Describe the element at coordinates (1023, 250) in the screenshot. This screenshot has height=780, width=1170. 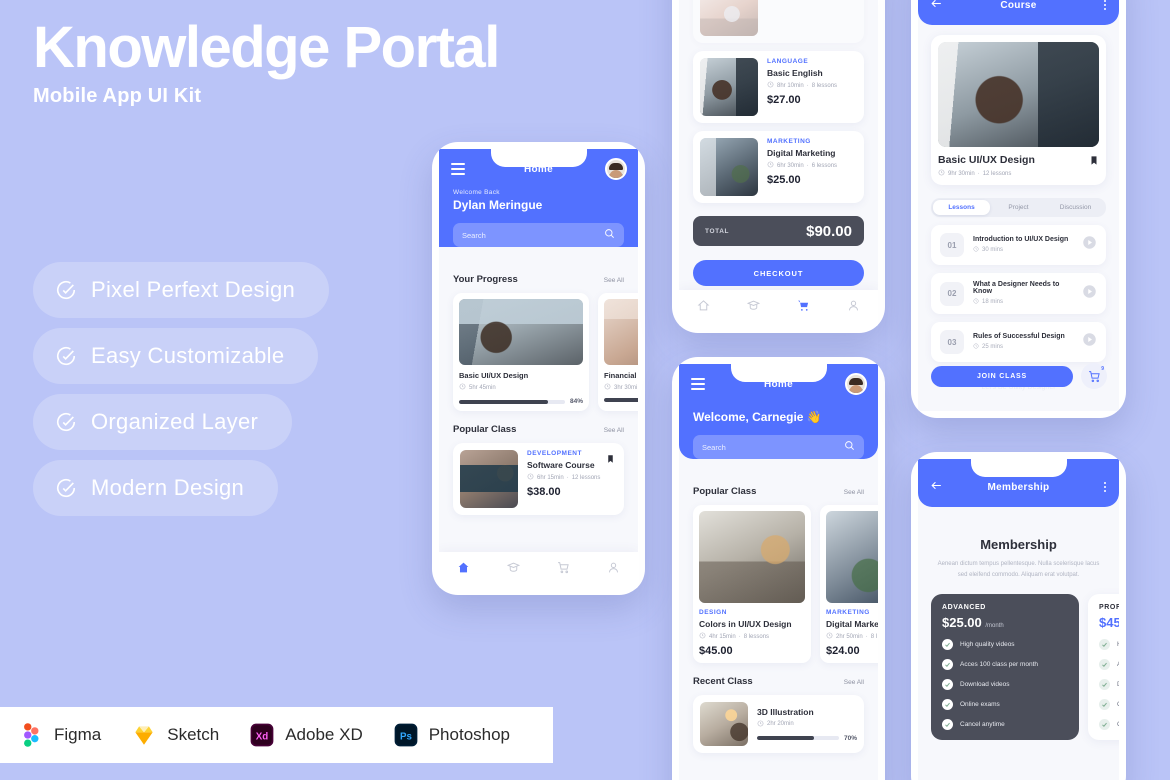
I see `lesson-duration-wrap: 30 mins` at that location.